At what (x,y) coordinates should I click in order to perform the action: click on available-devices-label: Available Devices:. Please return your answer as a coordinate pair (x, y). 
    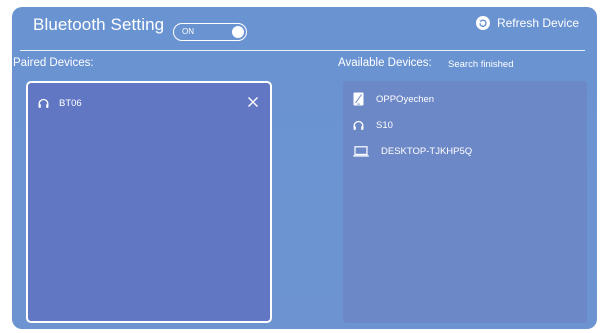
    Looking at the image, I should click on (385, 63).